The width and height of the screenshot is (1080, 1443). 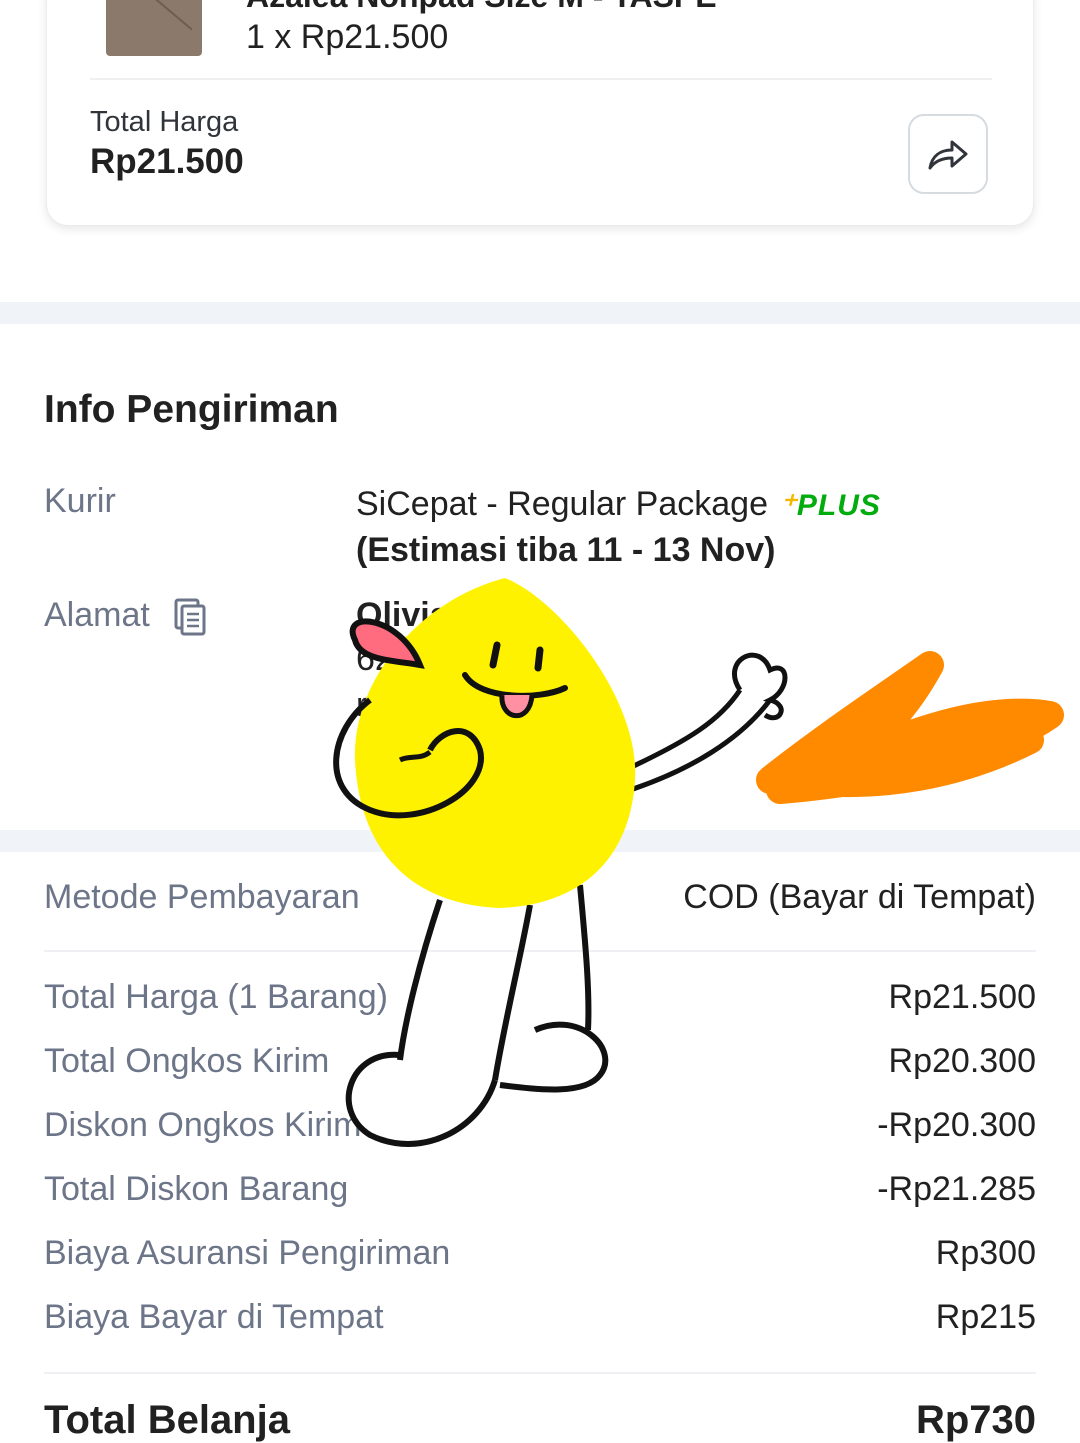 What do you see at coordinates (566, 550) in the screenshot?
I see `courier-eta: (Estimasi tiba 11 - 13 Nov)` at bounding box center [566, 550].